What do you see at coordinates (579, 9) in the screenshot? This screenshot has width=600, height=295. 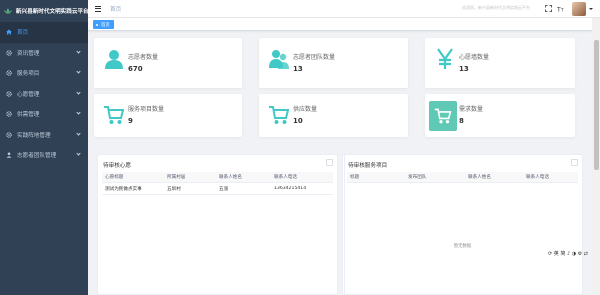 I see `avatar` at bounding box center [579, 9].